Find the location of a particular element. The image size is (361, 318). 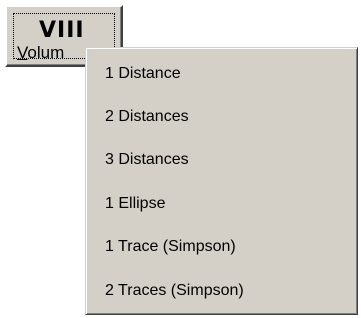

menu-item-1-distance: 1 Distance is located at coordinates (221, 74).